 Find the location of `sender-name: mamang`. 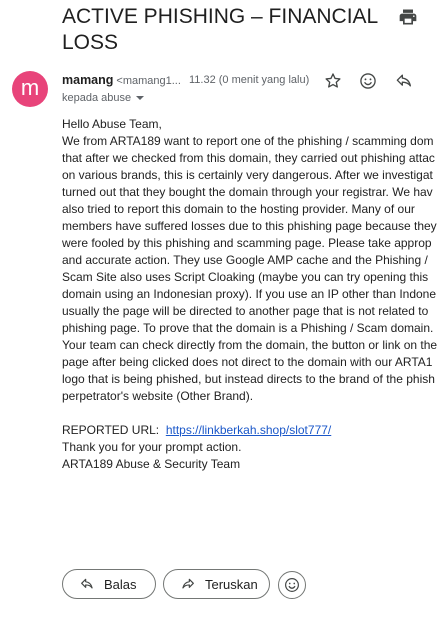

sender-name: mamang is located at coordinates (87, 80).